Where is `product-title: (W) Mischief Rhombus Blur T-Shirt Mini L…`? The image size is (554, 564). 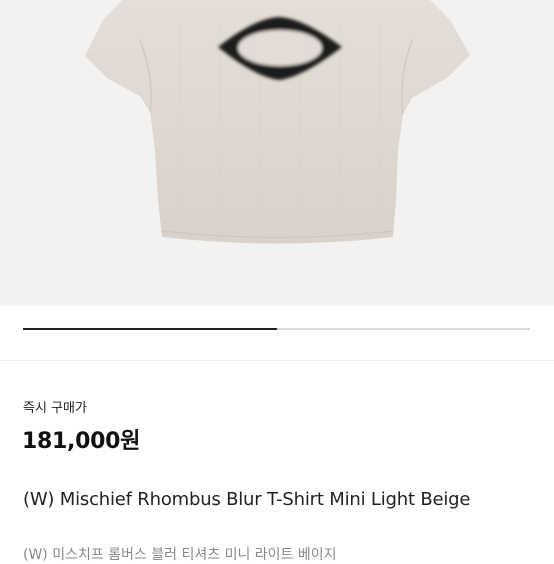
product-title: (W) Mischief Rhombus Blur T-Shirt Mini L… is located at coordinates (247, 499).